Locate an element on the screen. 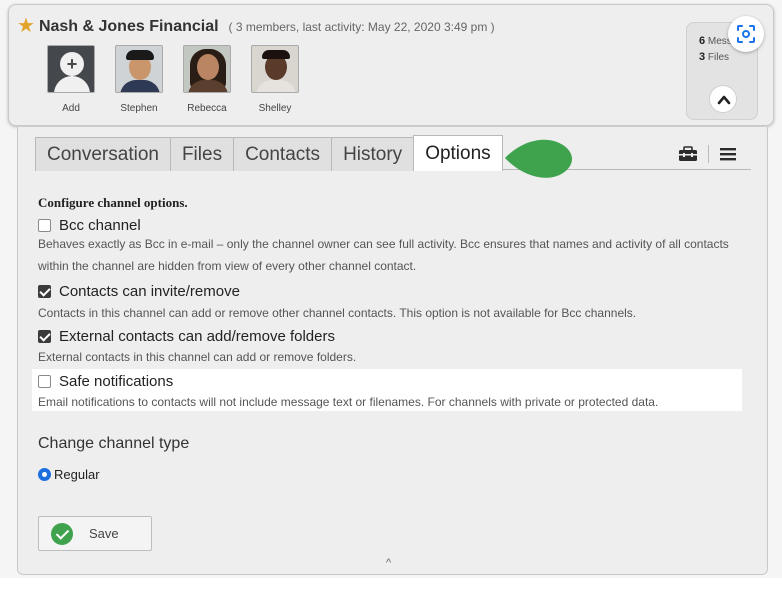 The width and height of the screenshot is (782, 591). collapse-header-button is located at coordinates (723, 99).